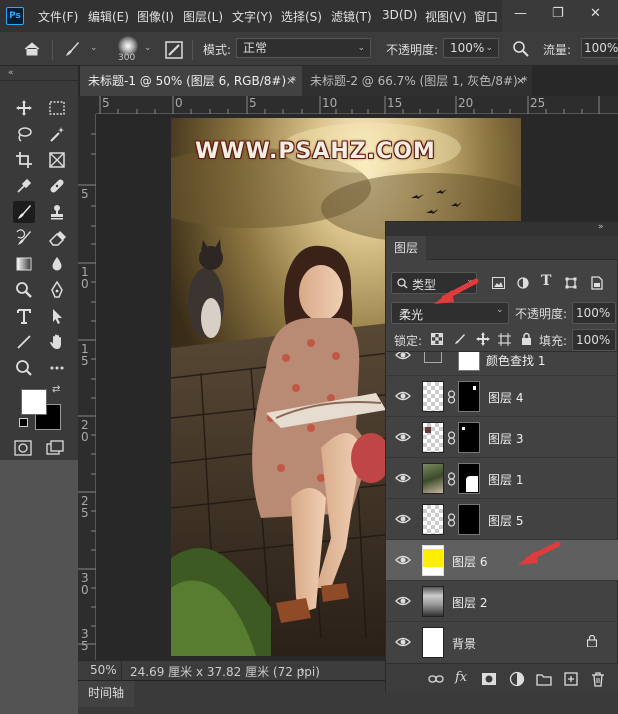  What do you see at coordinates (191, 81) in the screenshot?
I see `tab-document-1: 未标题-1 @ 50% (图层 6, RGB/8#) * ×` at bounding box center [191, 81].